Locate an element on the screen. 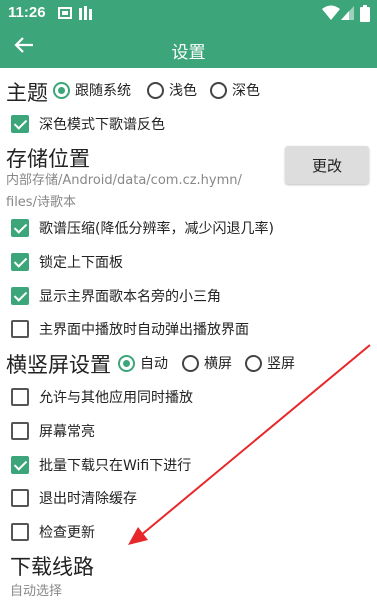  checkbox-label: 显示主界面歌本名旁的小三角 is located at coordinates (130, 297).